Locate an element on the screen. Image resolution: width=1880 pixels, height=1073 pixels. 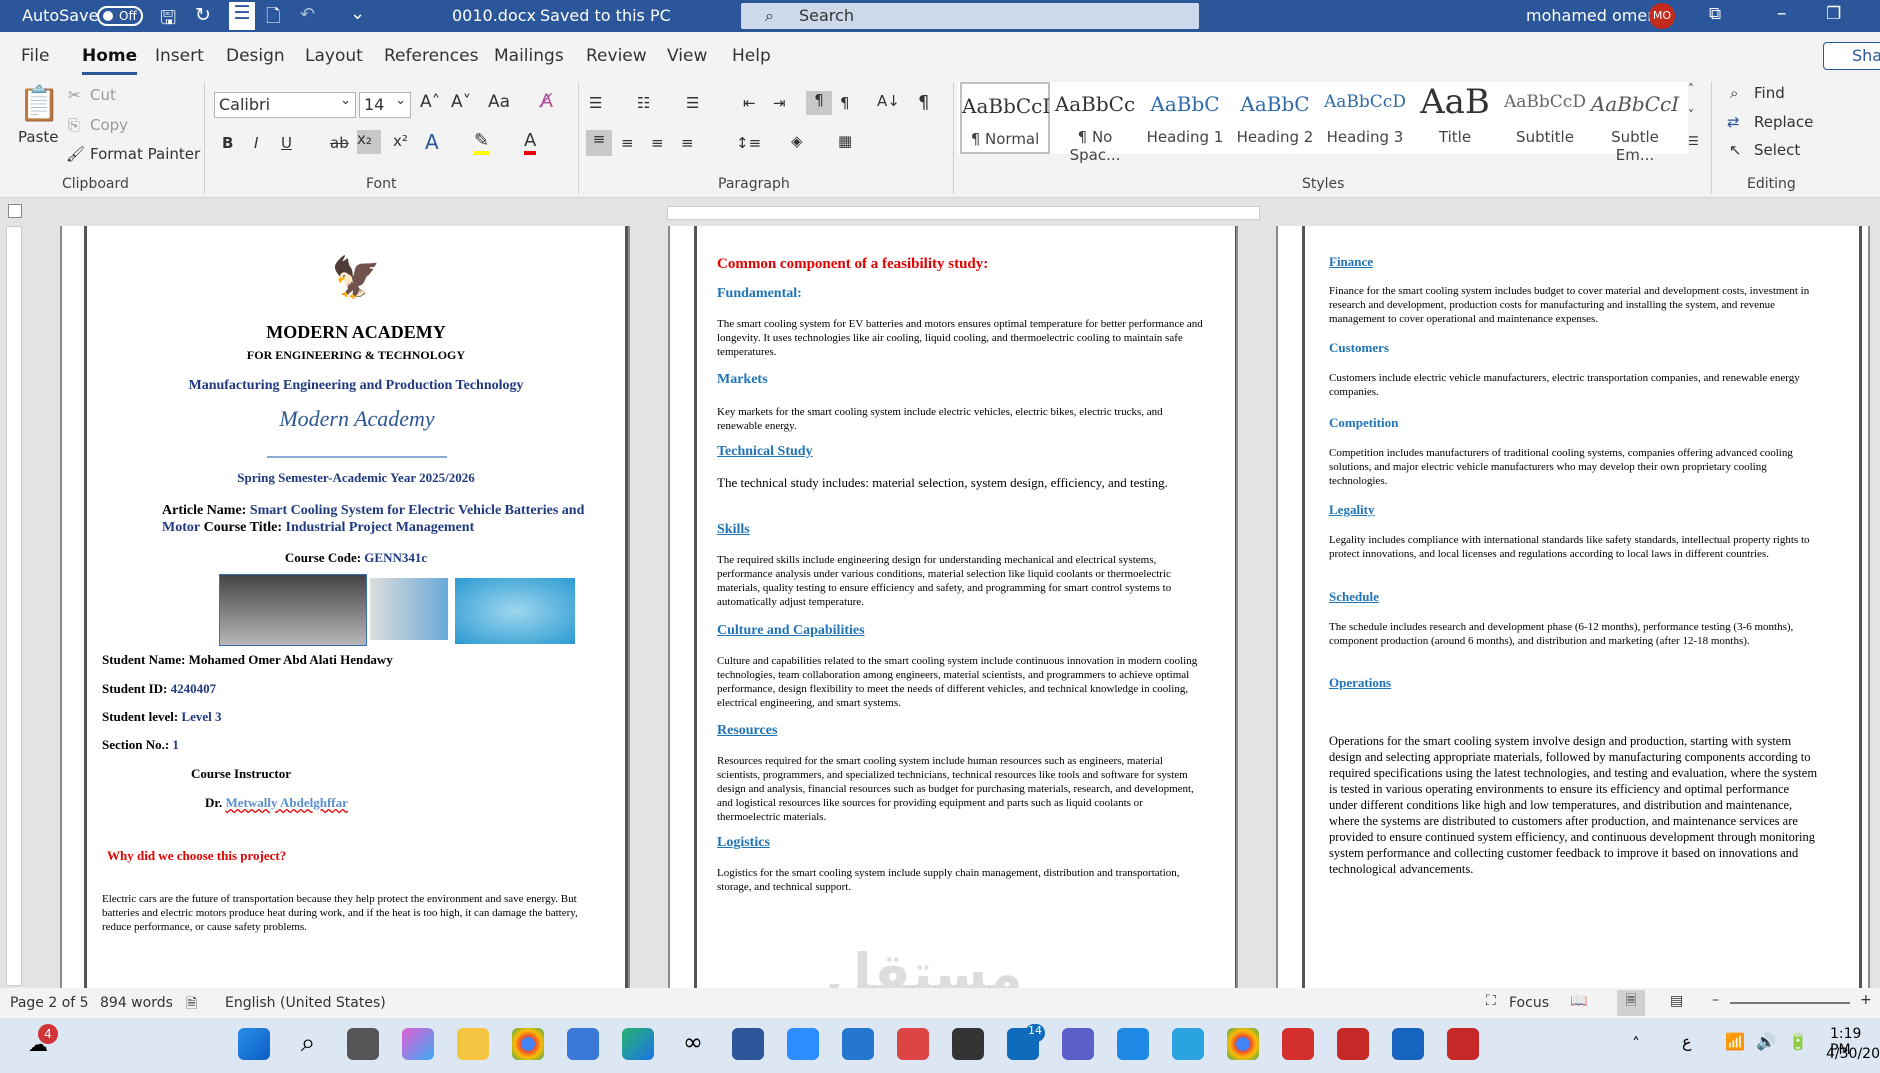
file-explorer-icon is located at coordinates (473, 1044).